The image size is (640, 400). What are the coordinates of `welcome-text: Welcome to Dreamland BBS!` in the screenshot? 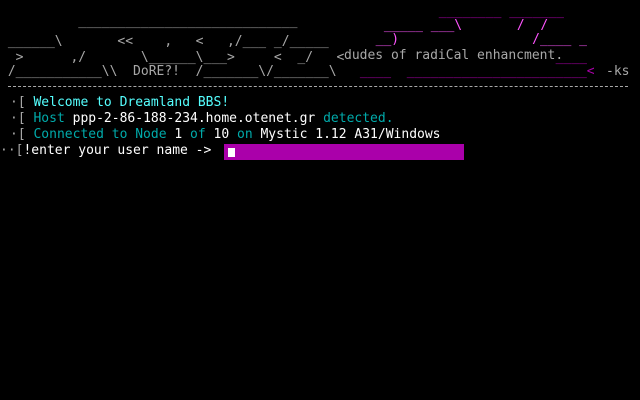 It's located at (131, 102).